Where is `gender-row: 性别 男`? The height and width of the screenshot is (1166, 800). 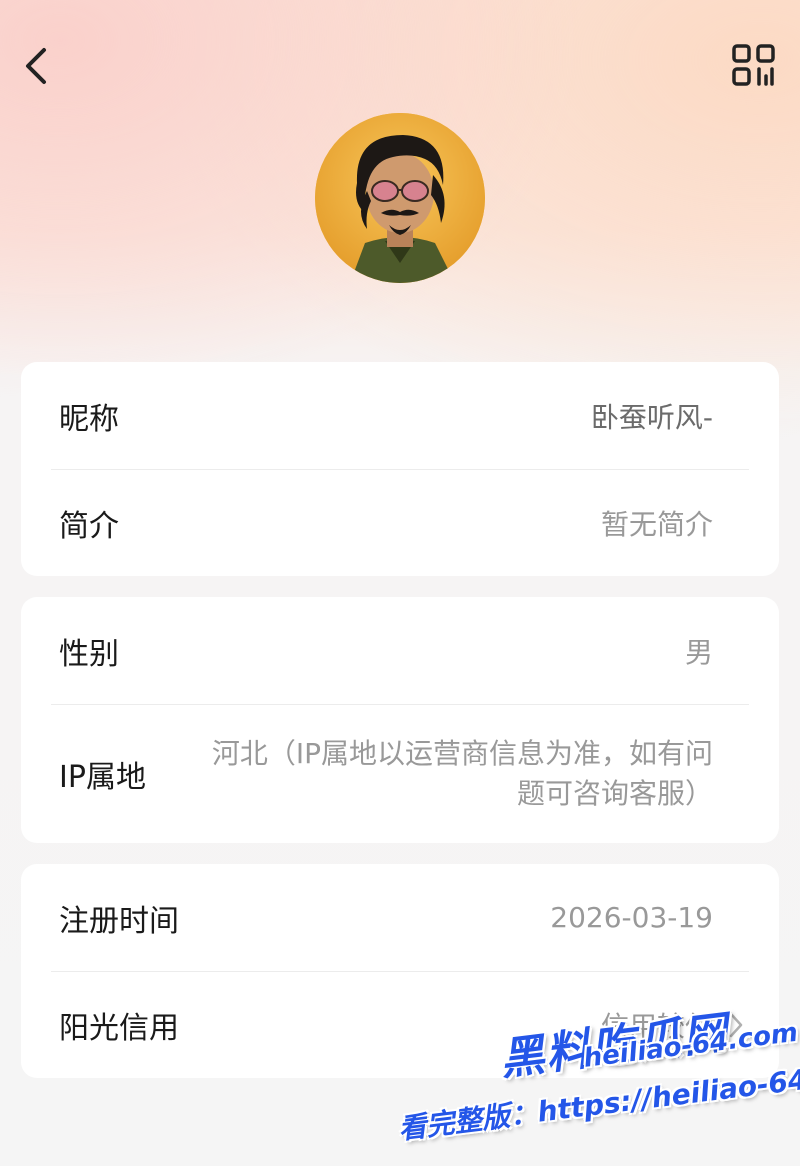 gender-row: 性别 男 is located at coordinates (400, 650).